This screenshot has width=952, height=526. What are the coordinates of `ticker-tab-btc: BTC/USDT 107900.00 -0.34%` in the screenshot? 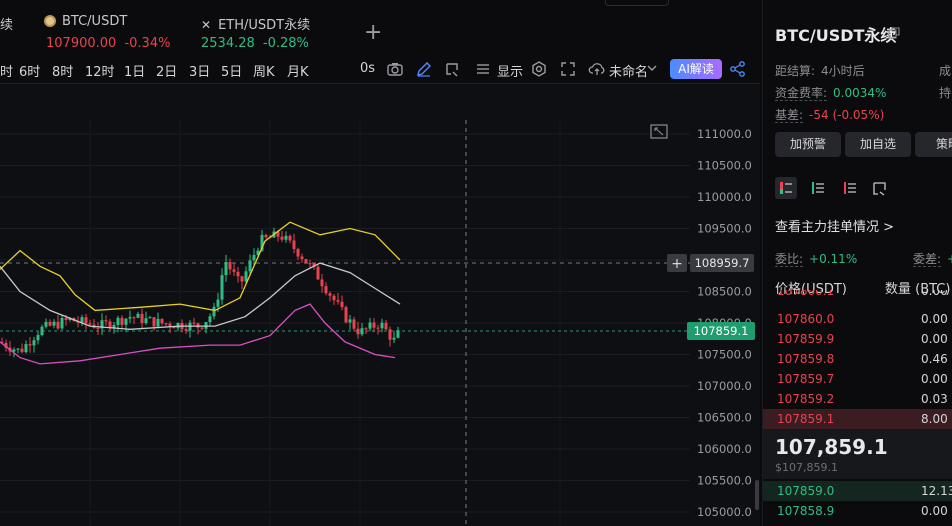 It's located at (107, 32).